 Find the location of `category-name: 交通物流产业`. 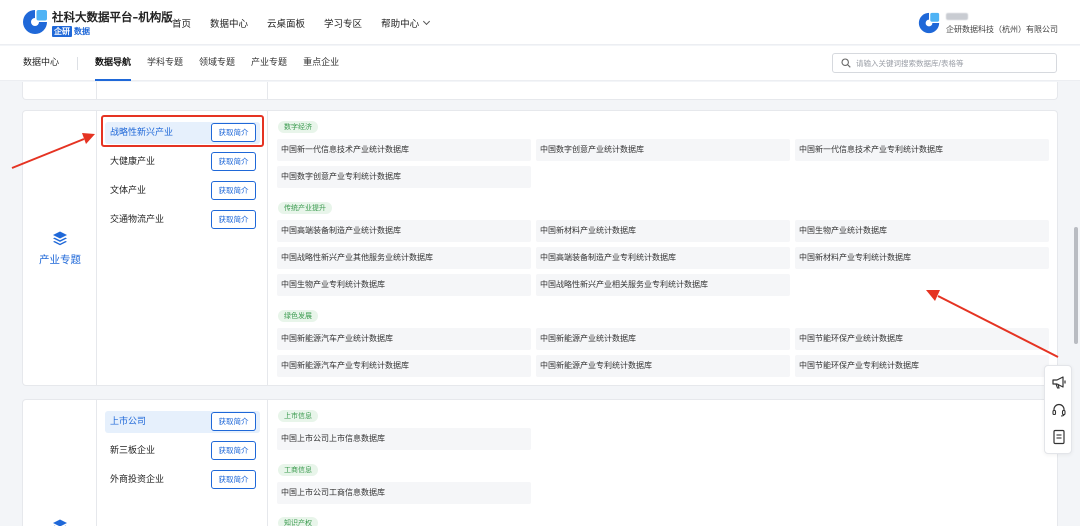

category-name: 交通物流产业 is located at coordinates (137, 220).